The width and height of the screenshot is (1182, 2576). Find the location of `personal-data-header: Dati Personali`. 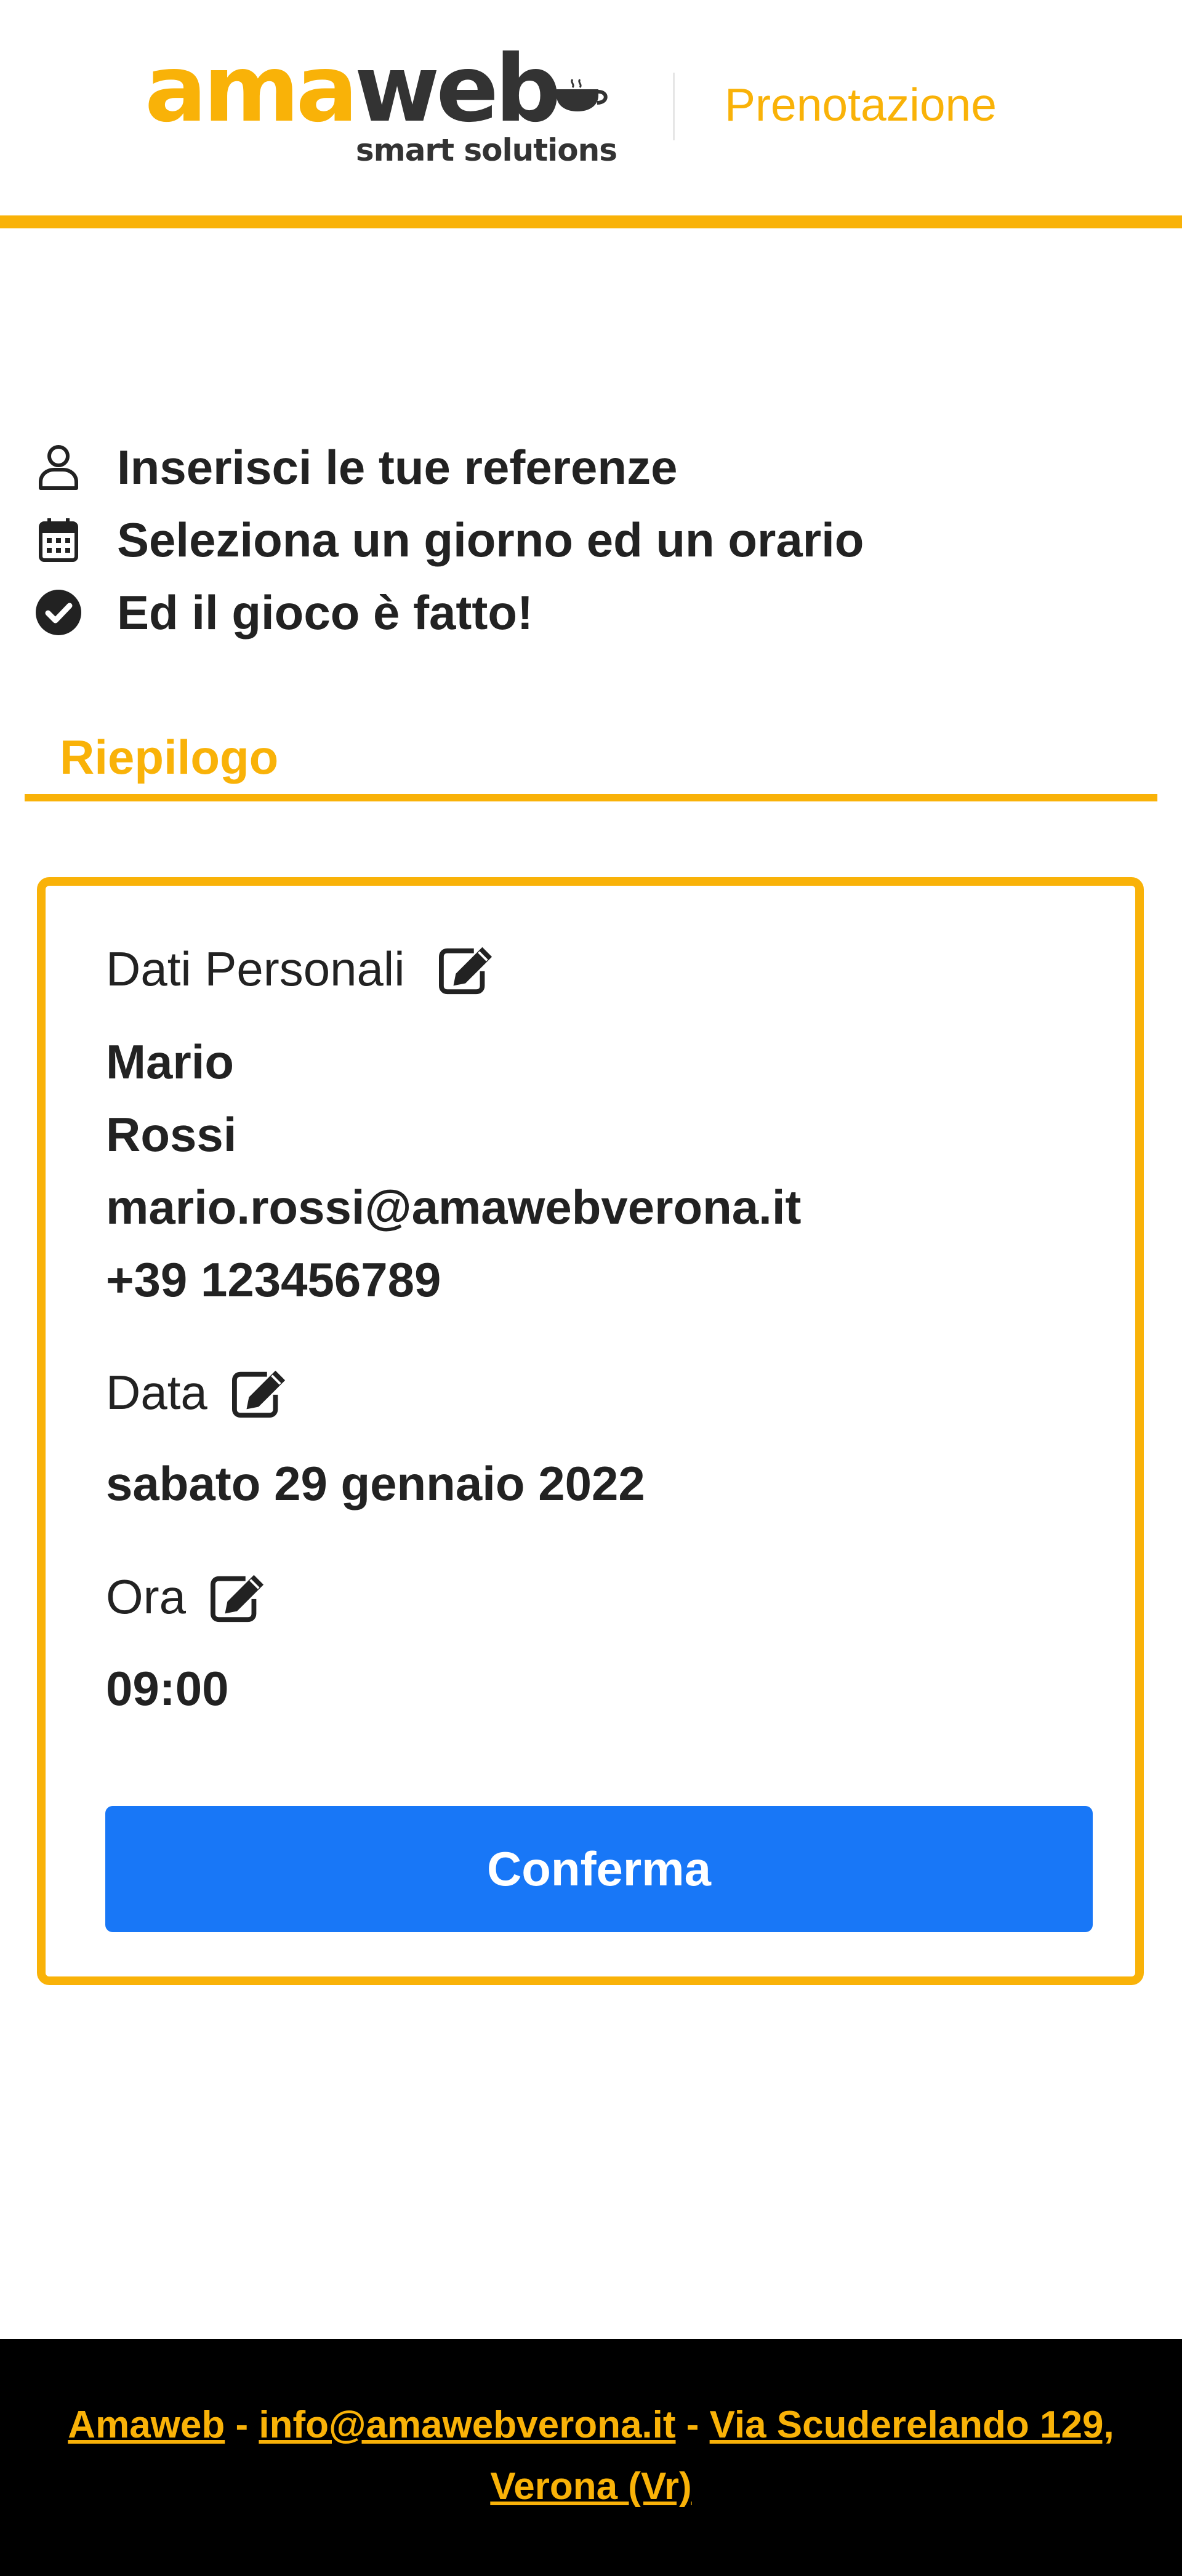

personal-data-header: Dati Personali is located at coordinates (300, 969).